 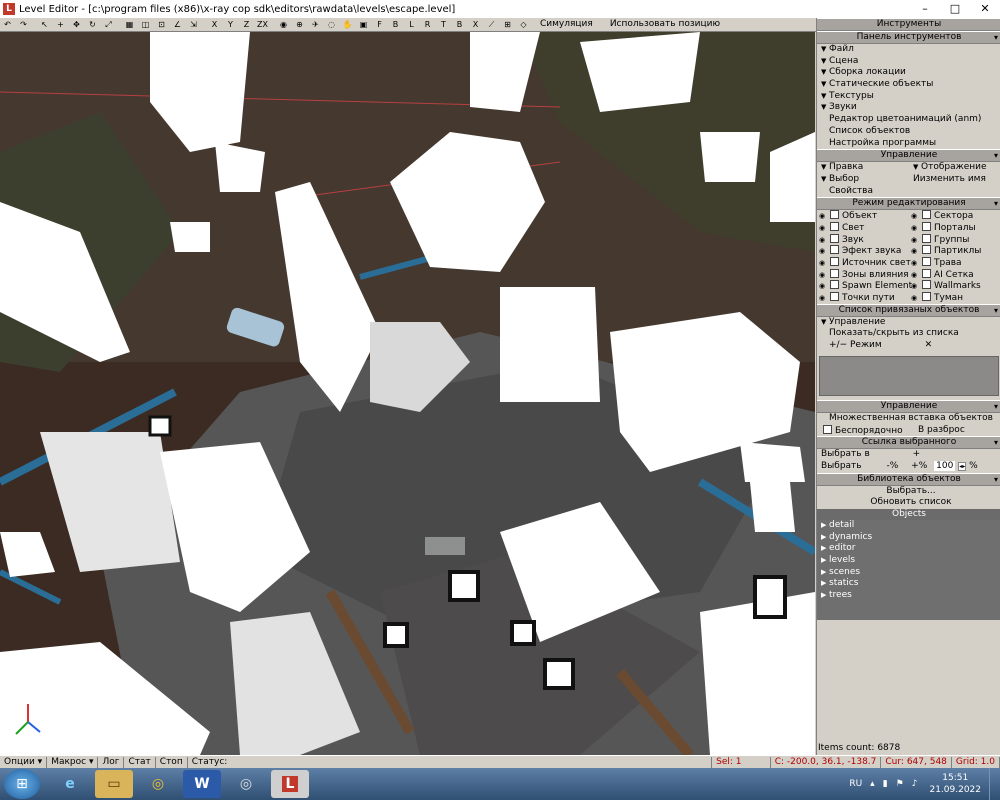 What do you see at coordinates (862, 430) in the screenshot?
I see `random-order-option: Беспорядочно` at bounding box center [862, 430].